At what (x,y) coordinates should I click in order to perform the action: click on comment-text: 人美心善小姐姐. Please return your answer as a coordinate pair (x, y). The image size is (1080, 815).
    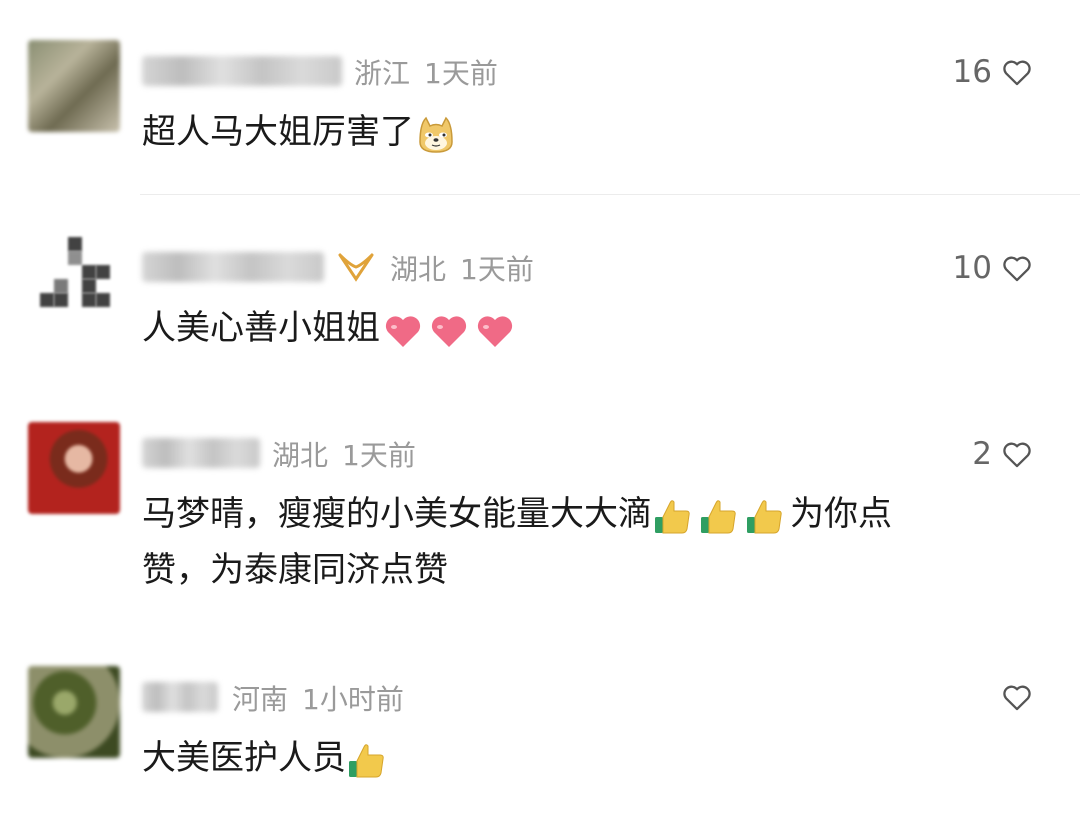
    Looking at the image, I should click on (582, 328).